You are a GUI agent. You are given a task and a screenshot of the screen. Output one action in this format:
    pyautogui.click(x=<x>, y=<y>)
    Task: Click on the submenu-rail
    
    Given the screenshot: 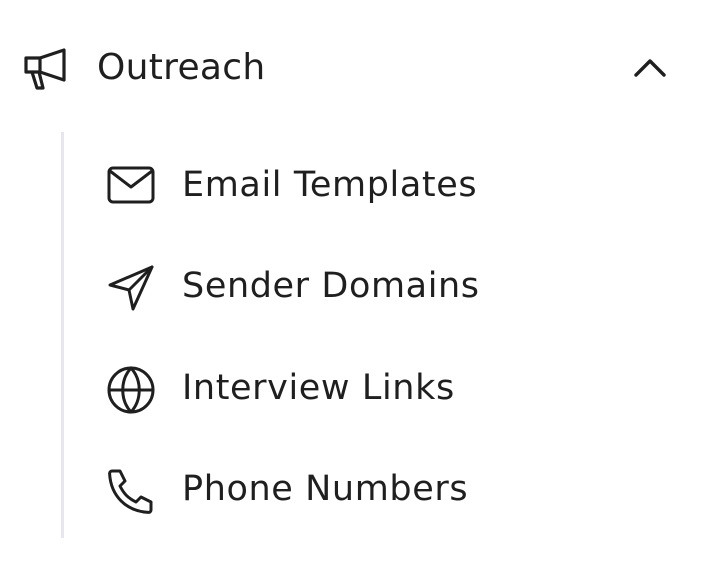 What is the action you would take?
    pyautogui.click(x=62, y=335)
    